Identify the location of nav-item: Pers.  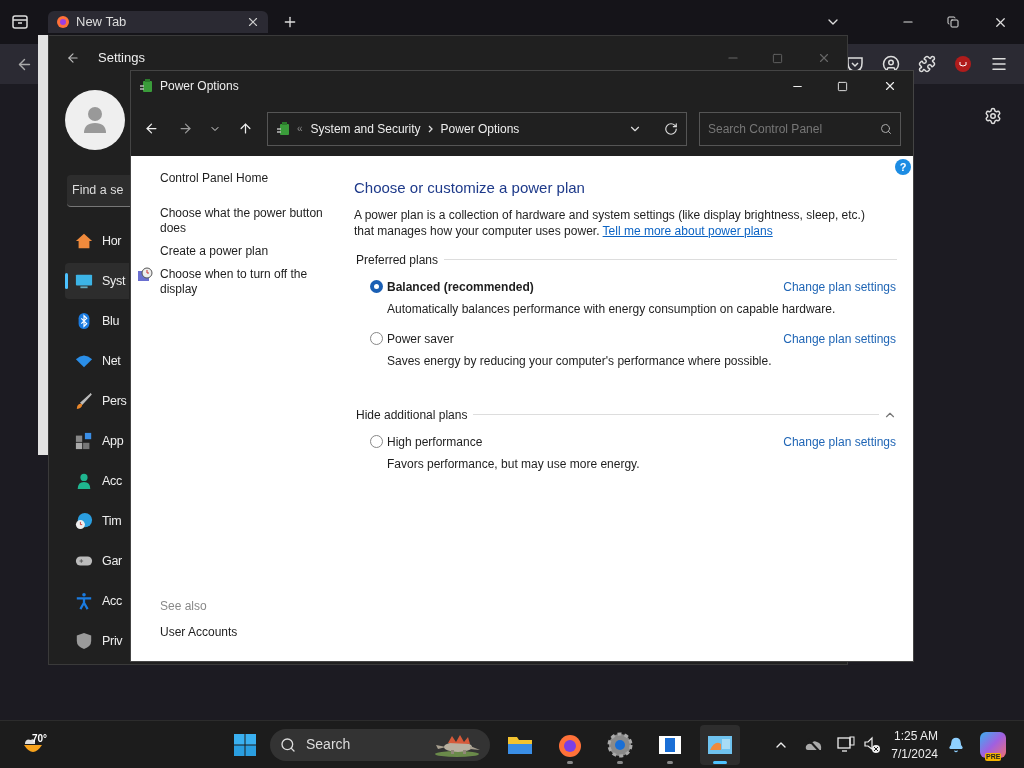
(97, 401).